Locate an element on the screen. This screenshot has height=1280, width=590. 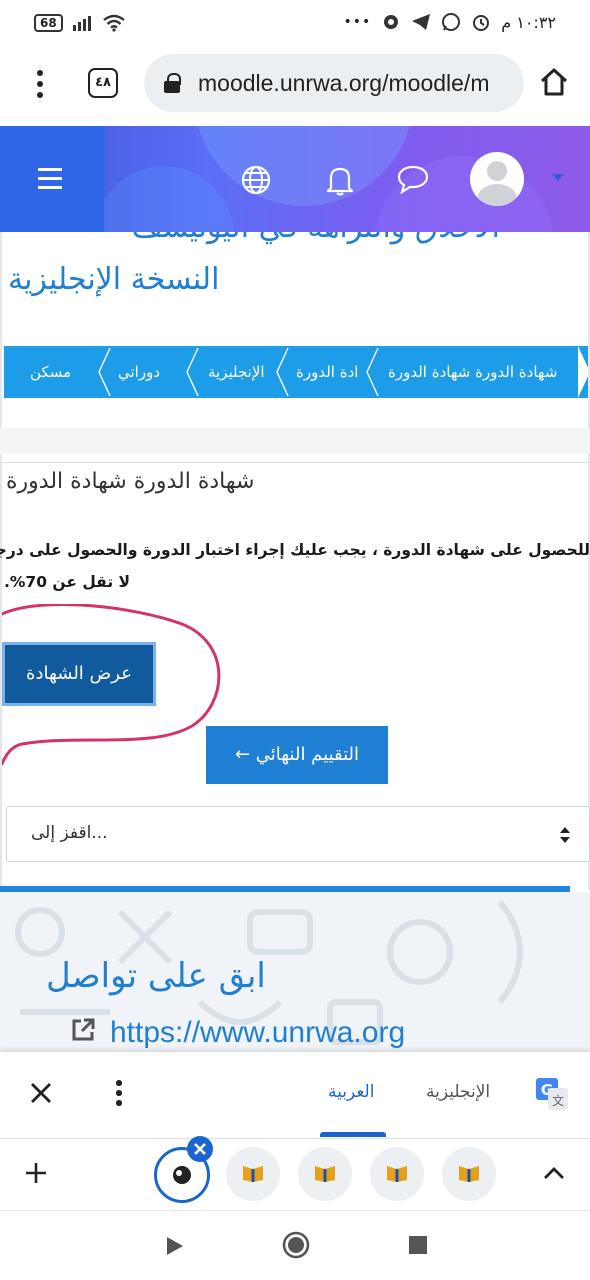
new-tab-plus-icon is located at coordinates (36, 1173).